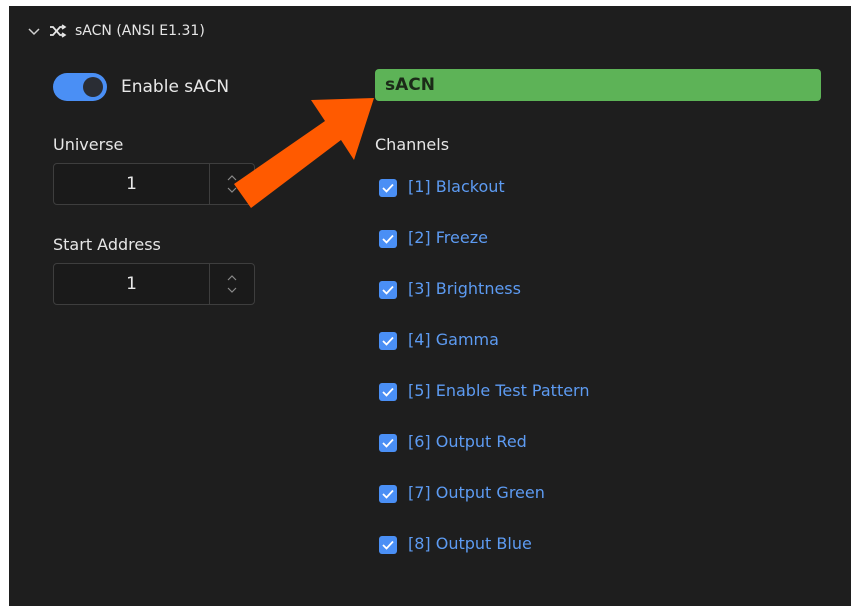  I want to click on section-title: sACN (ANSI E1.31), so click(140, 31).